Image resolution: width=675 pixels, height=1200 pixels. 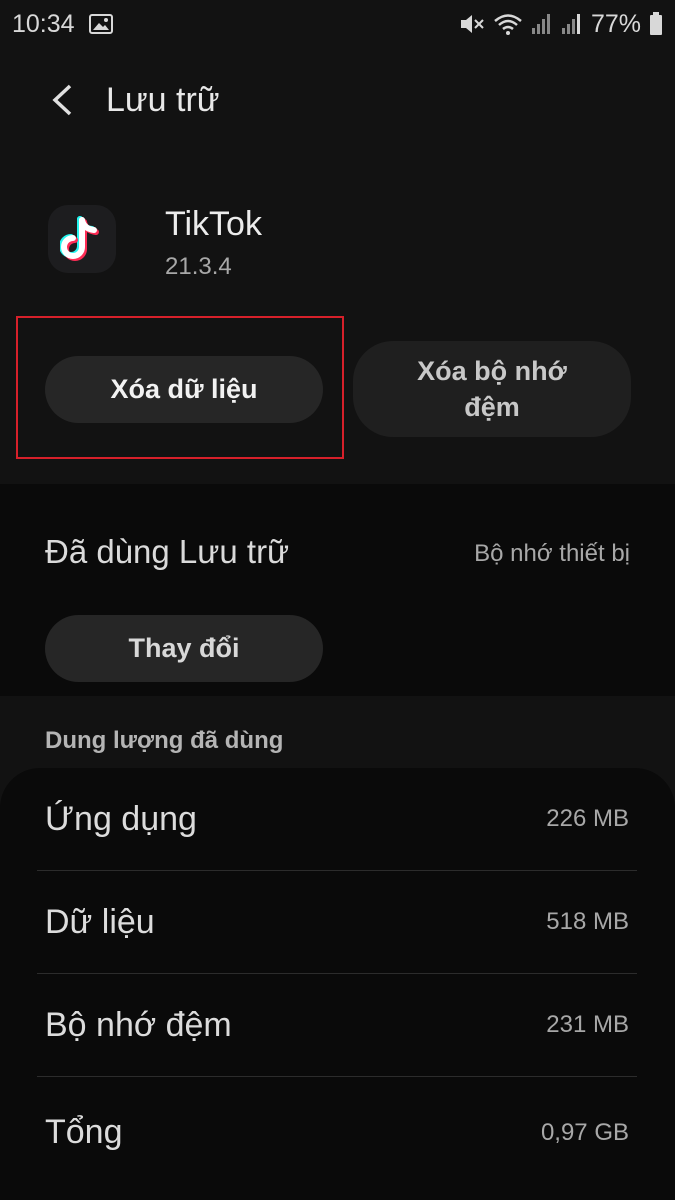 I want to click on usage-row-value: 231 MB, so click(x=587, y=1024).